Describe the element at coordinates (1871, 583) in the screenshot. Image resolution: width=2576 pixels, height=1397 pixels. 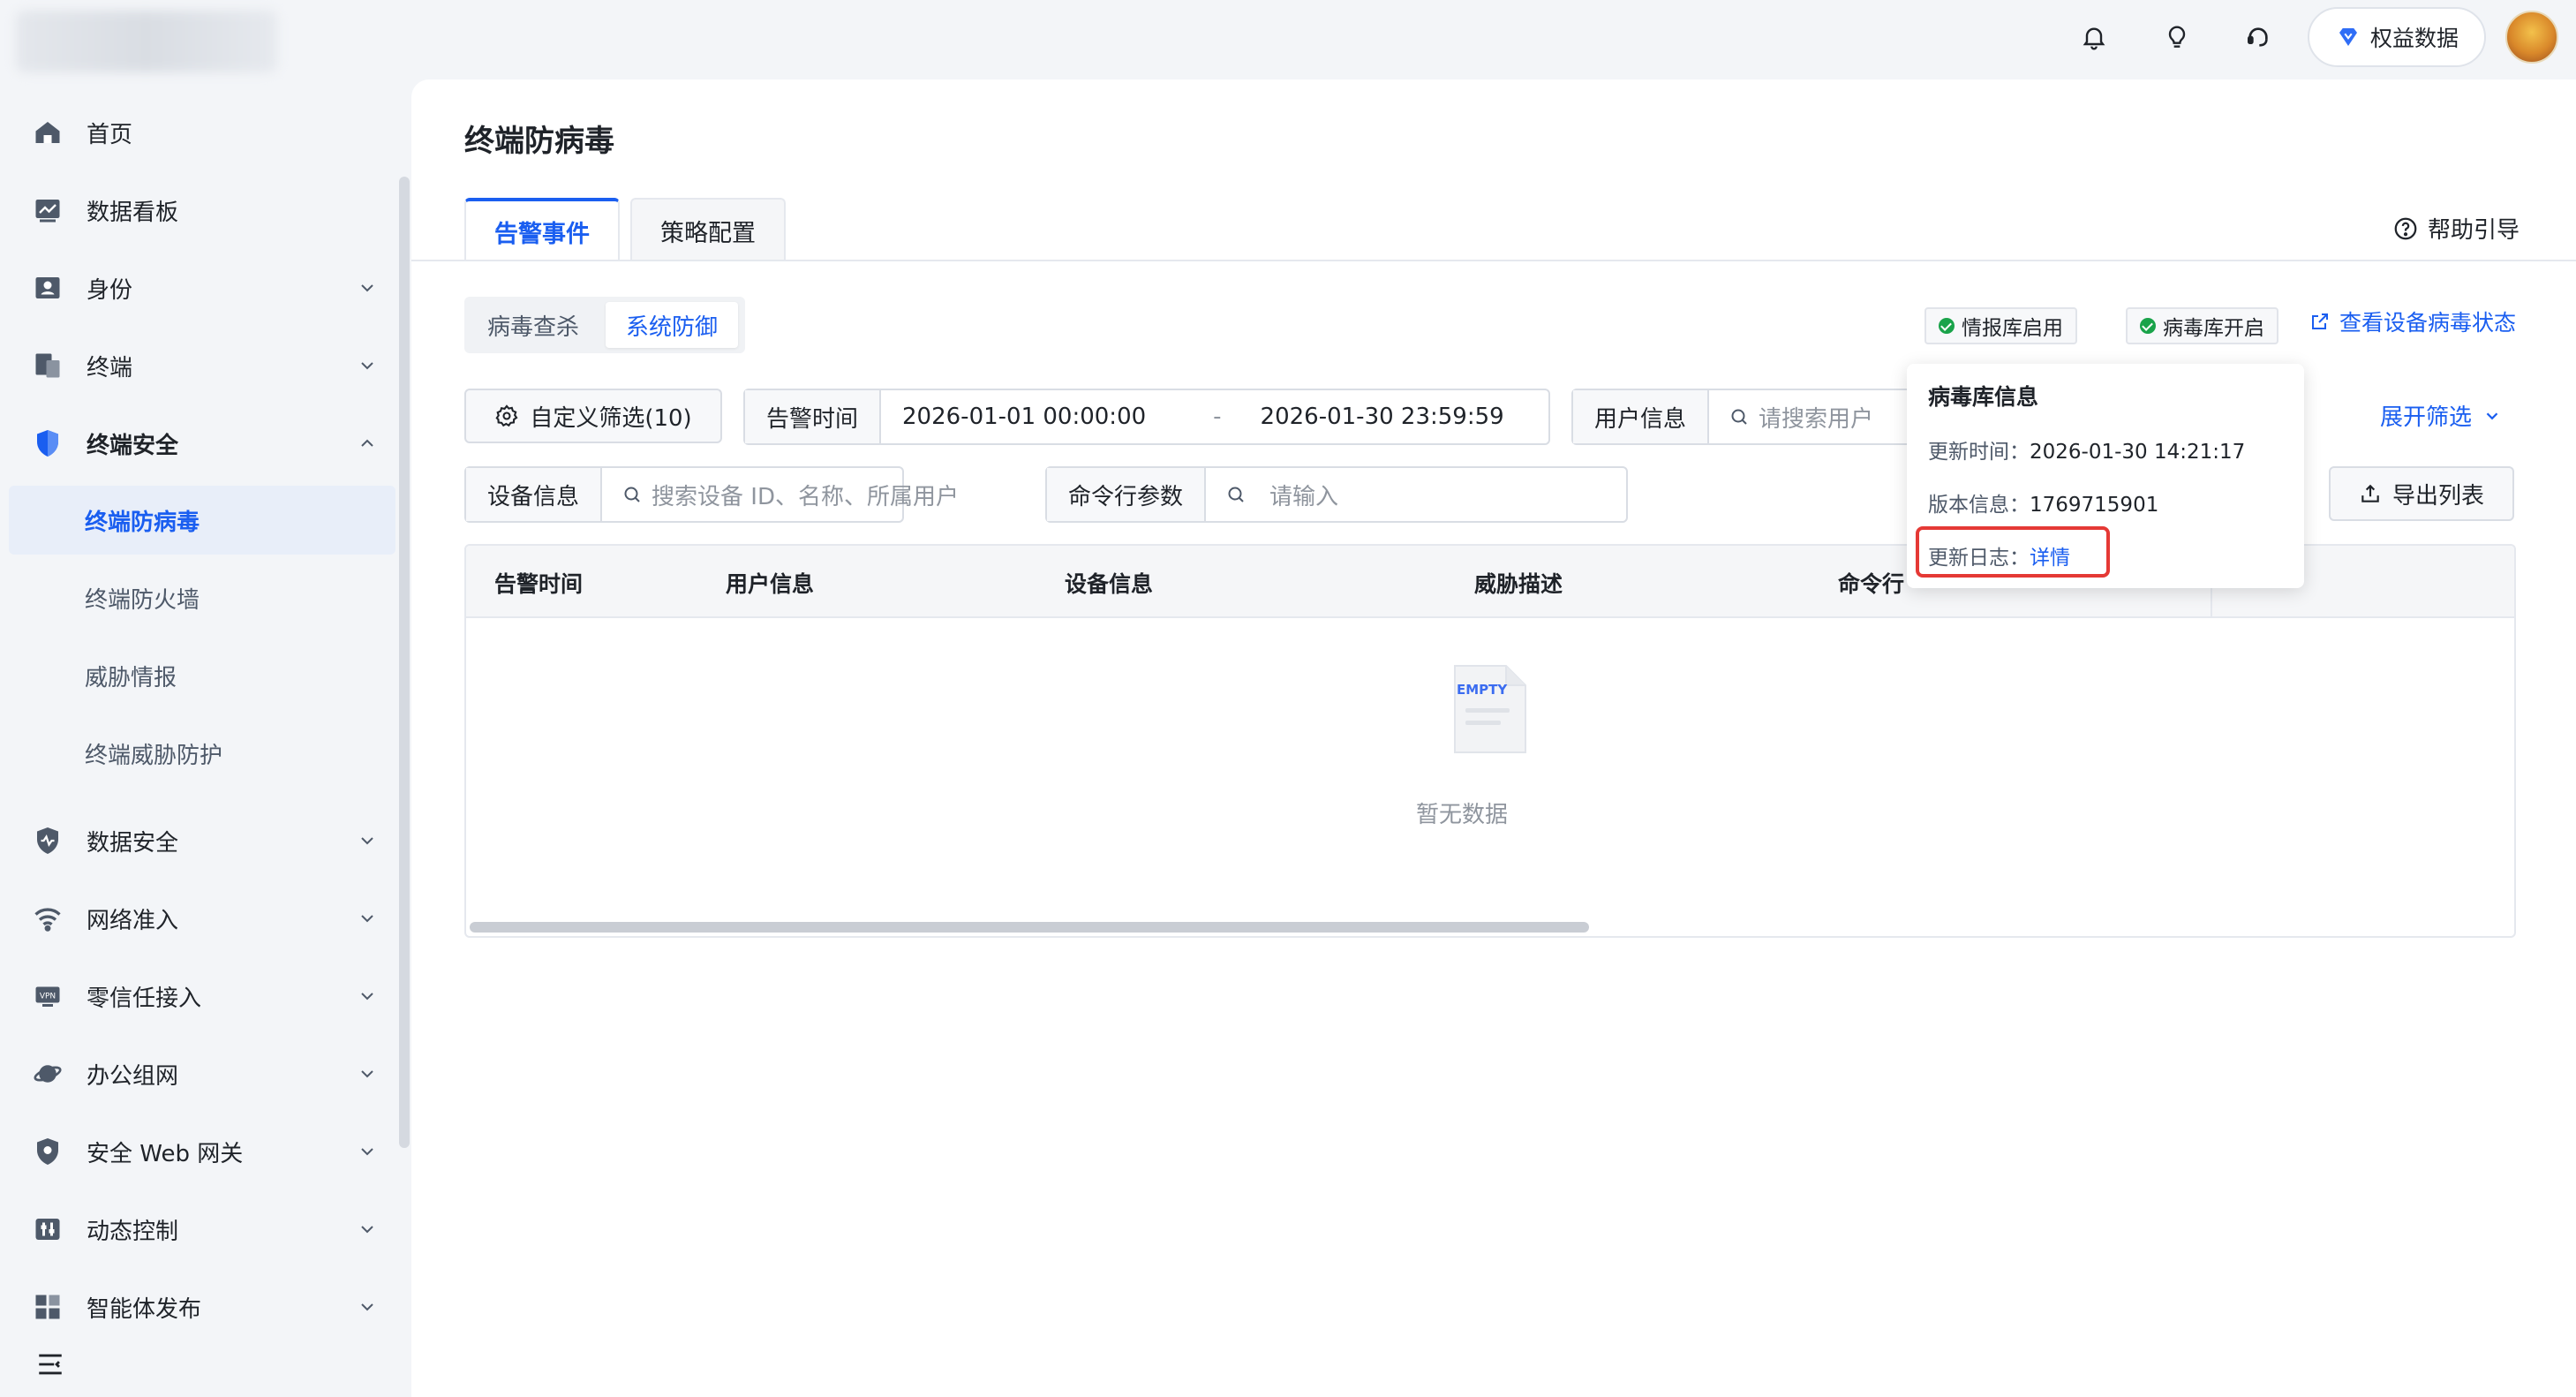
I see `column-header: 命令行` at that location.